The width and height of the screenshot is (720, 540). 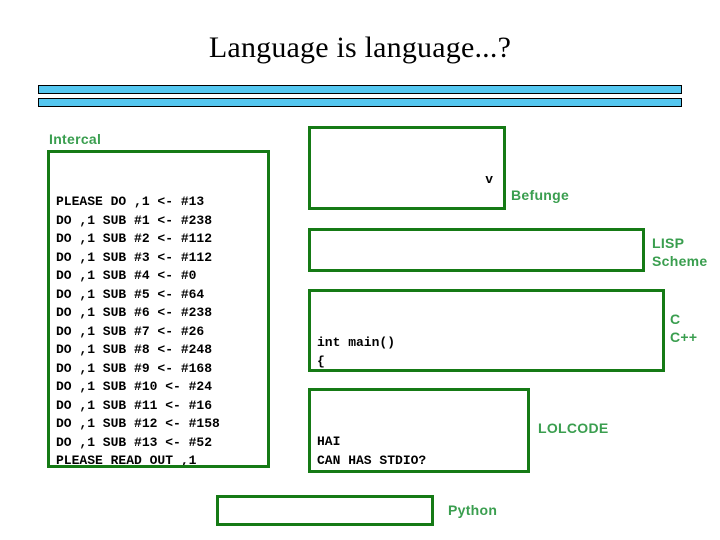 I want to click on title-divider, so click(x=360, y=98).